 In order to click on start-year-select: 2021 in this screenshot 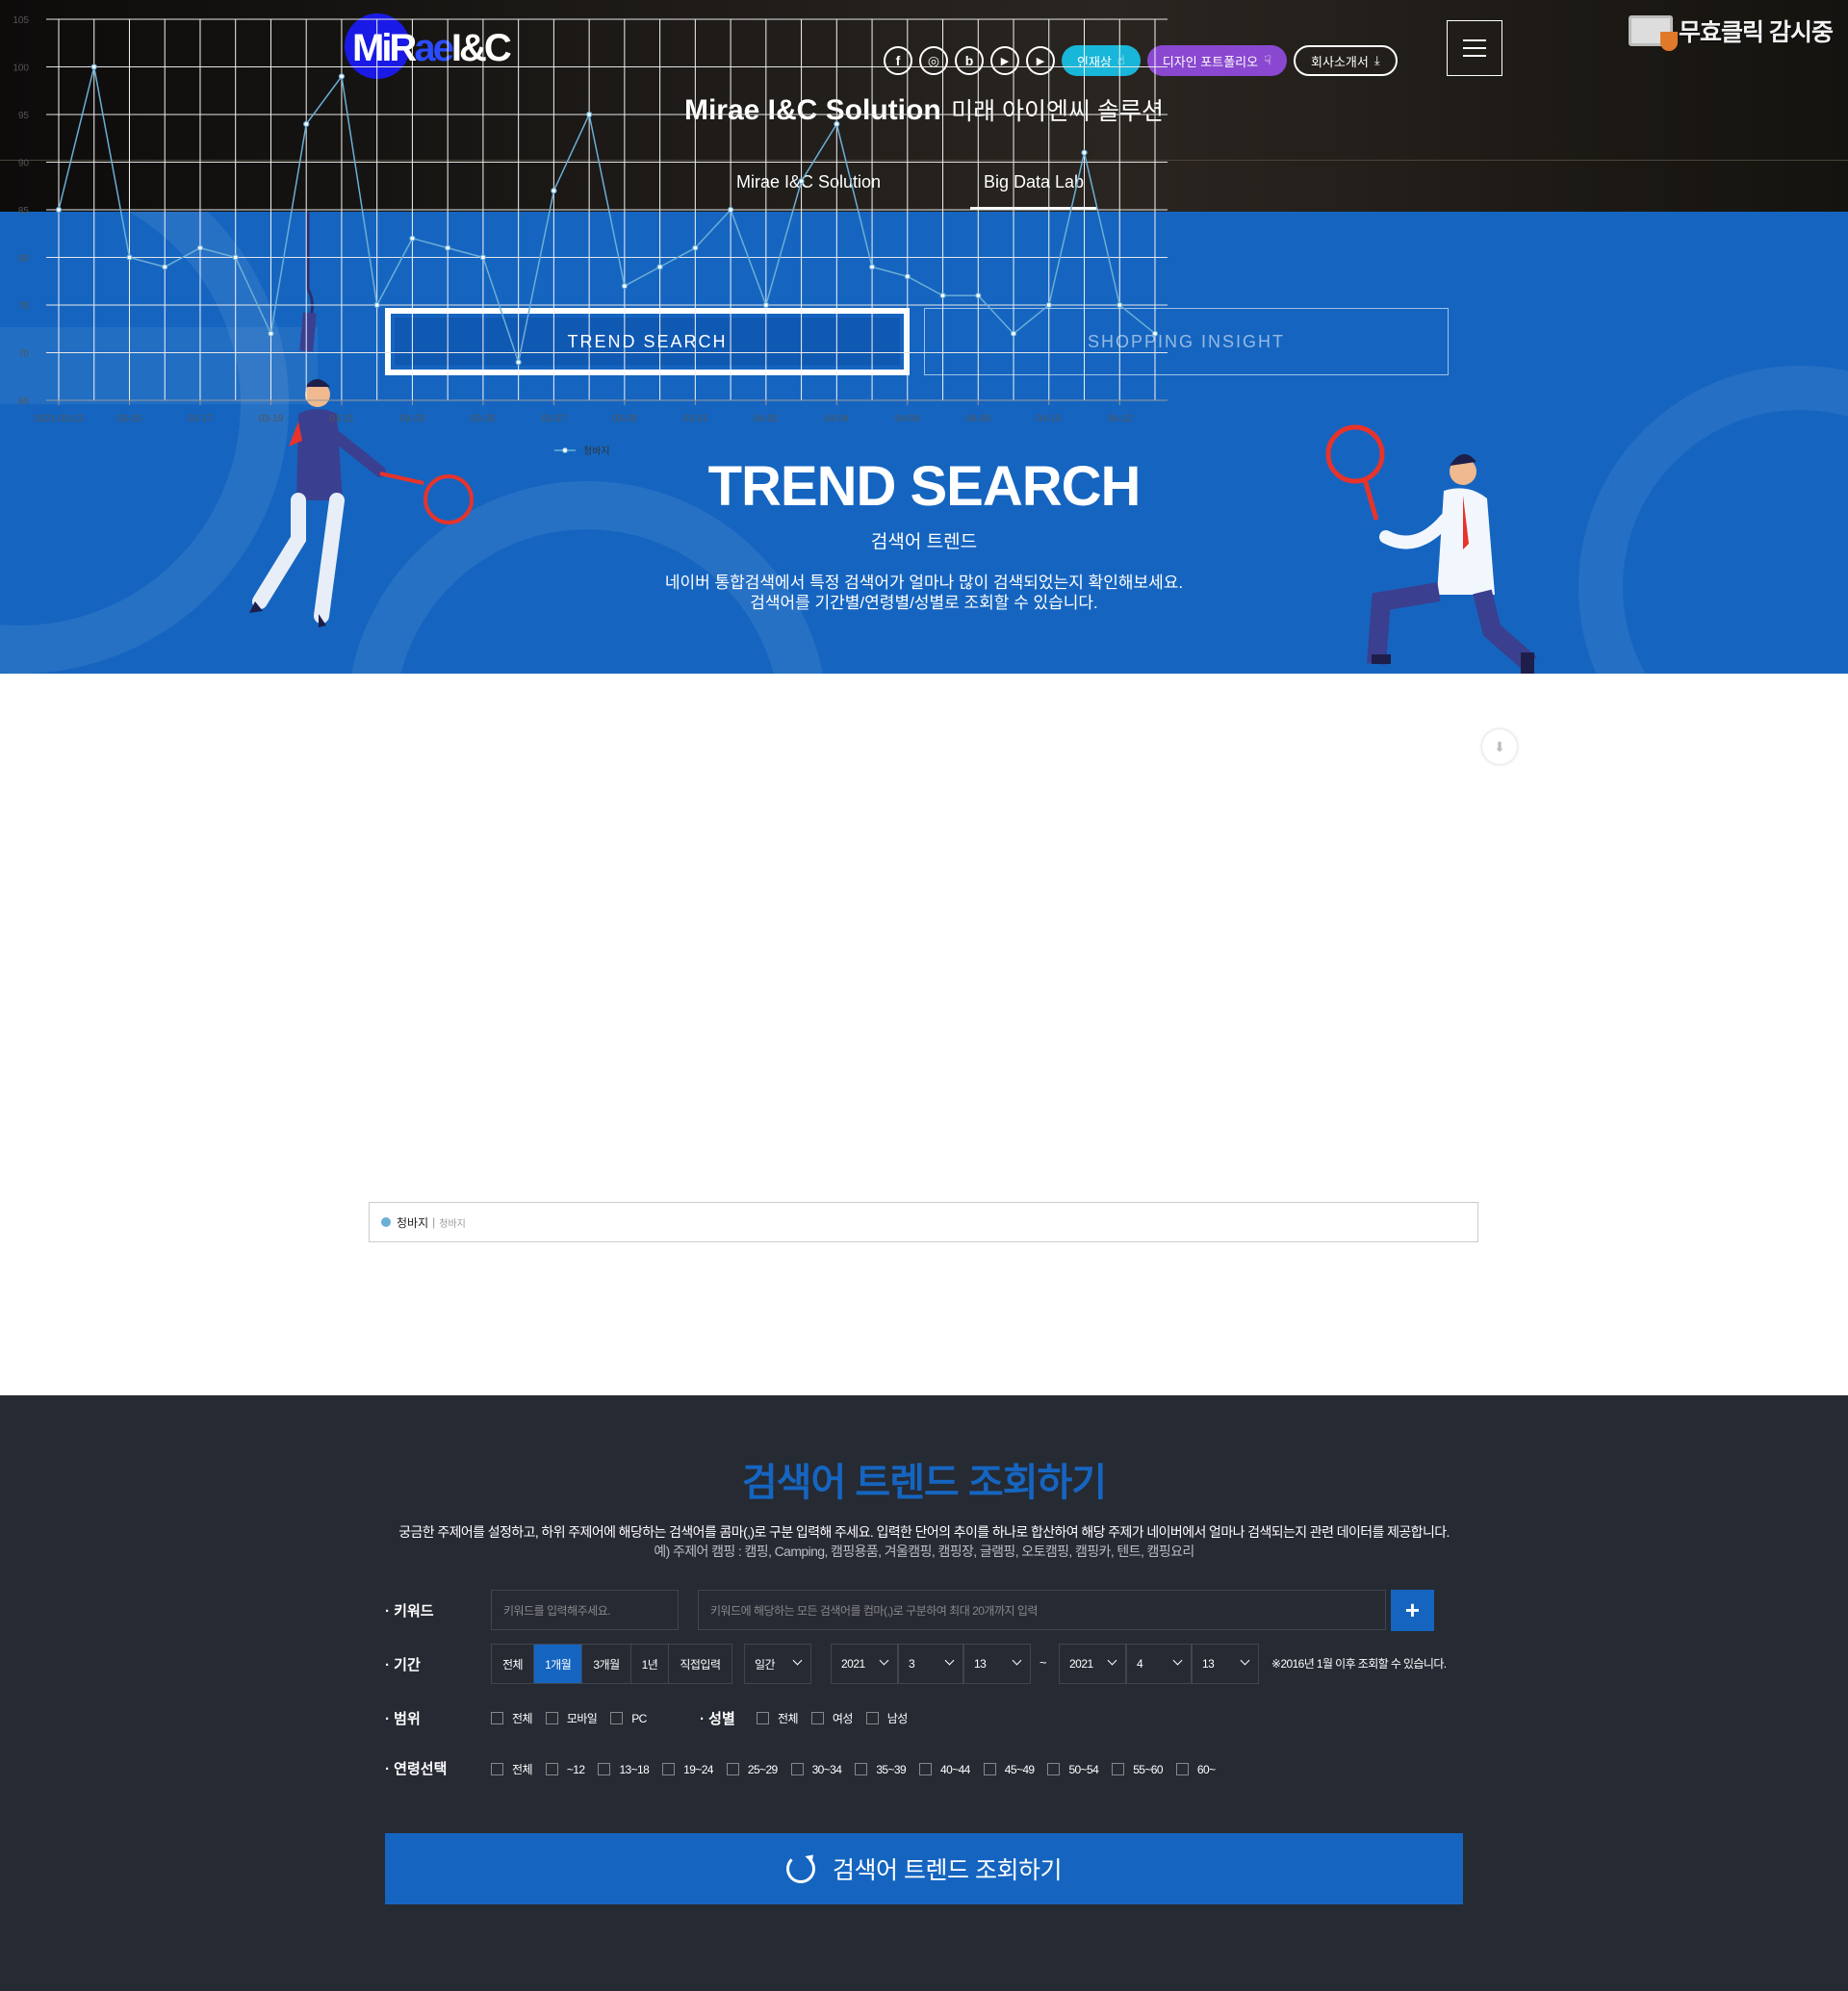, I will do `click(864, 1664)`.